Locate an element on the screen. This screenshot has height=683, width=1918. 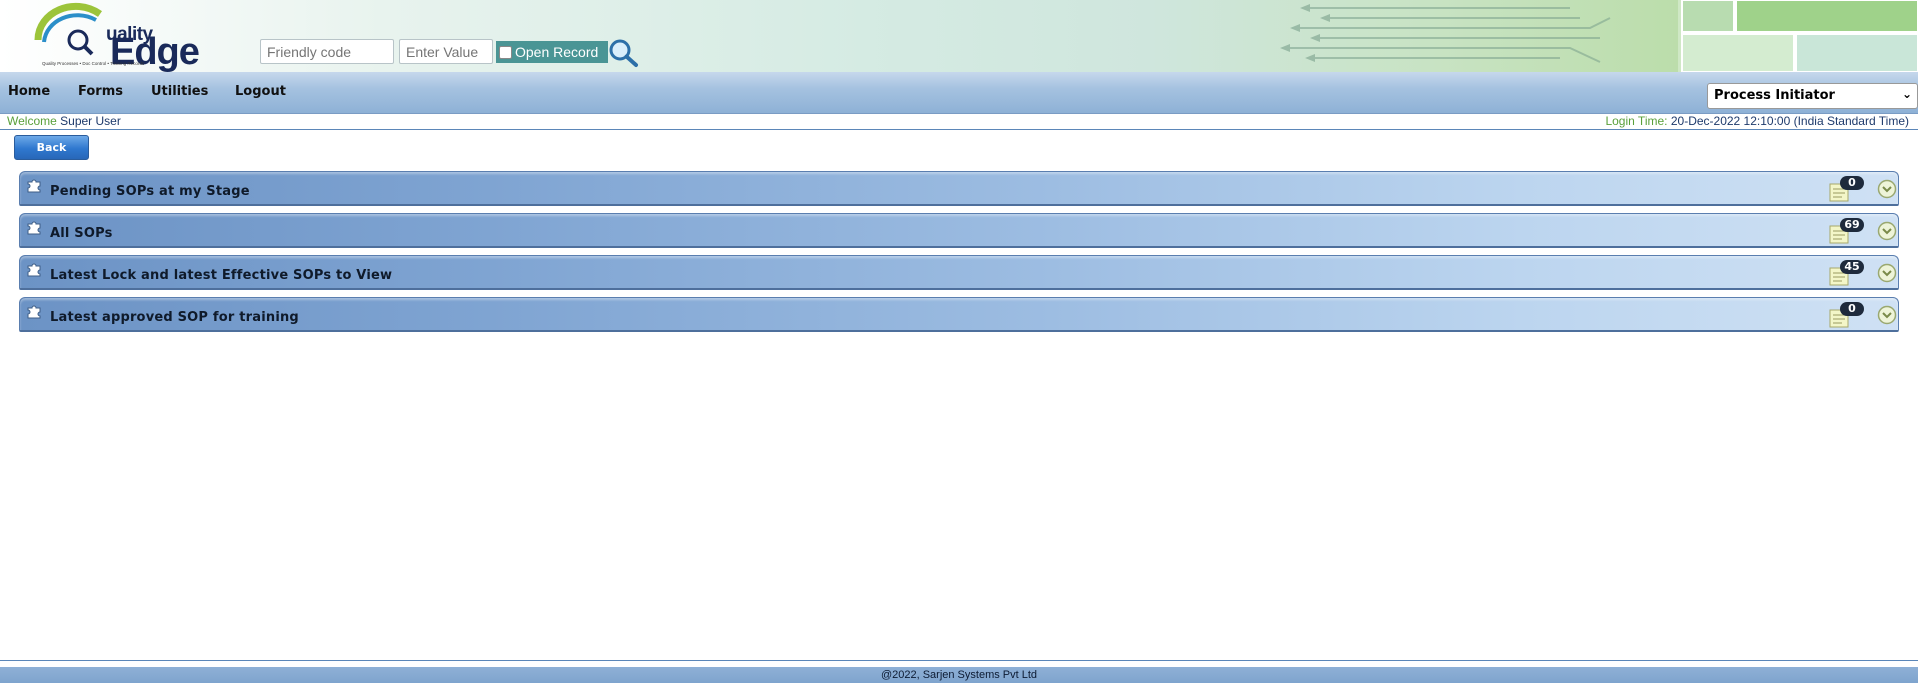
chevron-down-icon: ⌄ is located at coordinates (1906, 94).